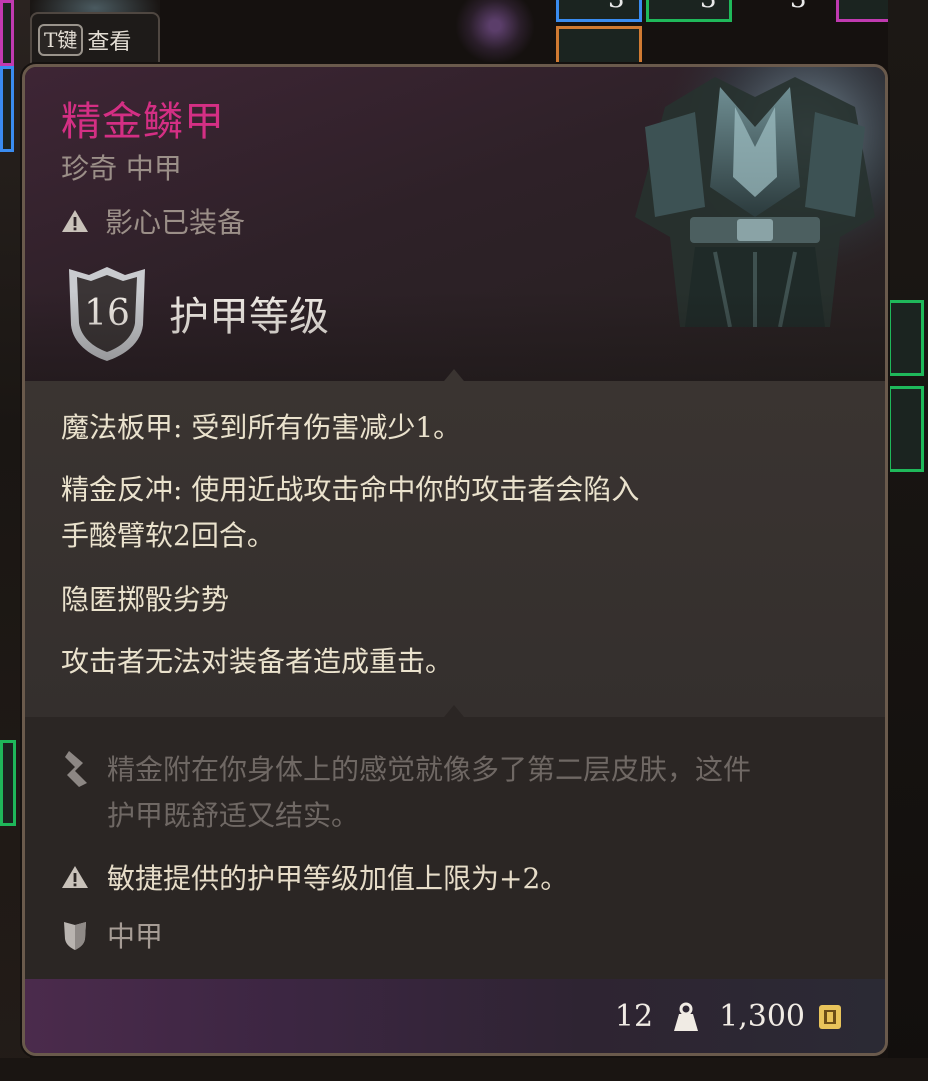  I want to click on flavor-row: 精金附在你身体上的感觉就像多了第二层皮肤，这件 护甲既舒适又结实。, so click(464, 793).